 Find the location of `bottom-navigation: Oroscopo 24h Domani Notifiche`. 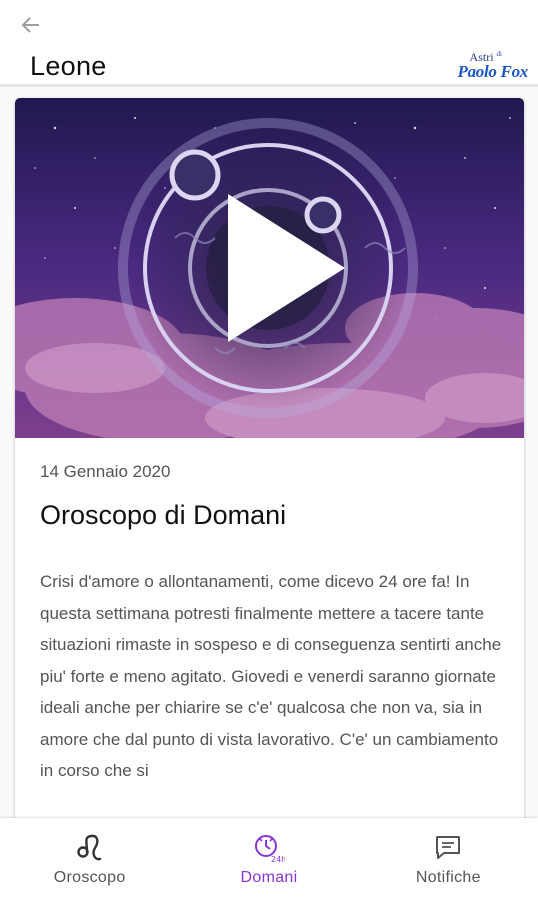

bottom-navigation: Oroscopo 24h Domani Notifiche is located at coordinates (269, 859).